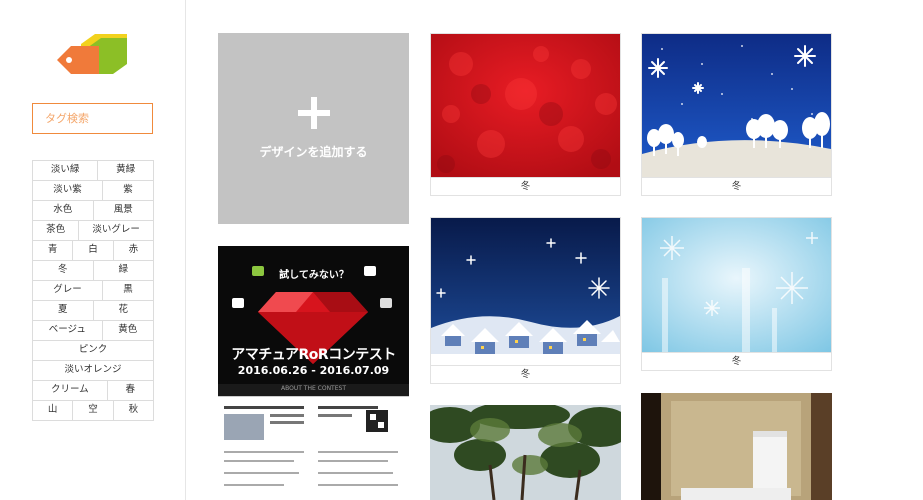 The height and width of the screenshot is (500, 923). What do you see at coordinates (314, 275) in the screenshot?
I see `poster-headline: 試してみない？` at bounding box center [314, 275].